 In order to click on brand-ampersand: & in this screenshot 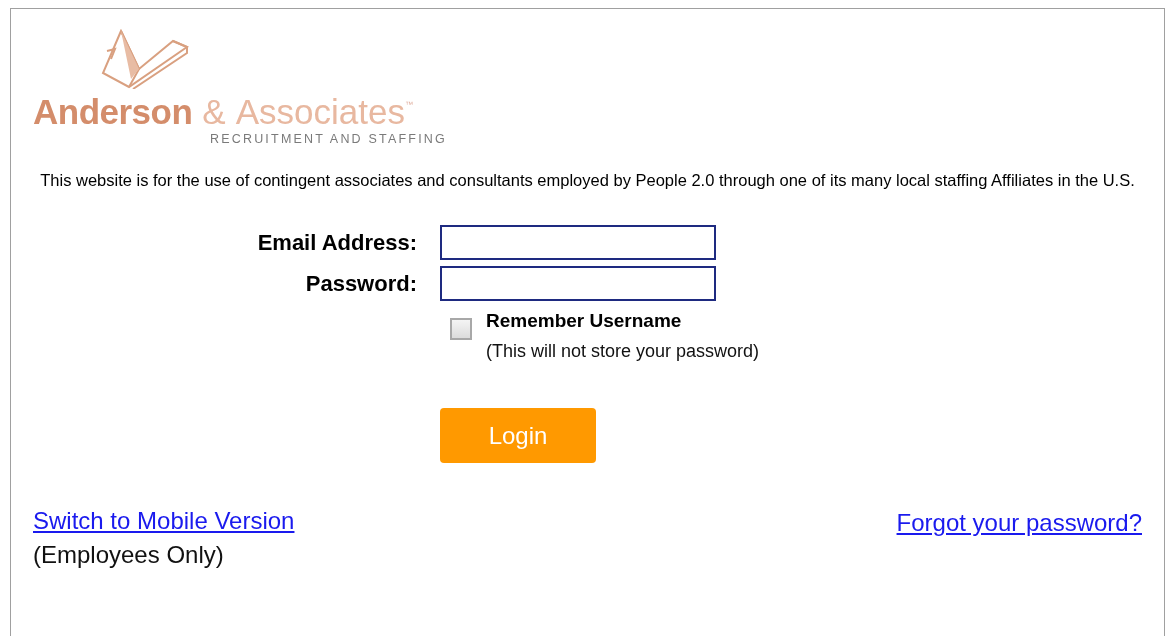, I will do `click(214, 112)`.